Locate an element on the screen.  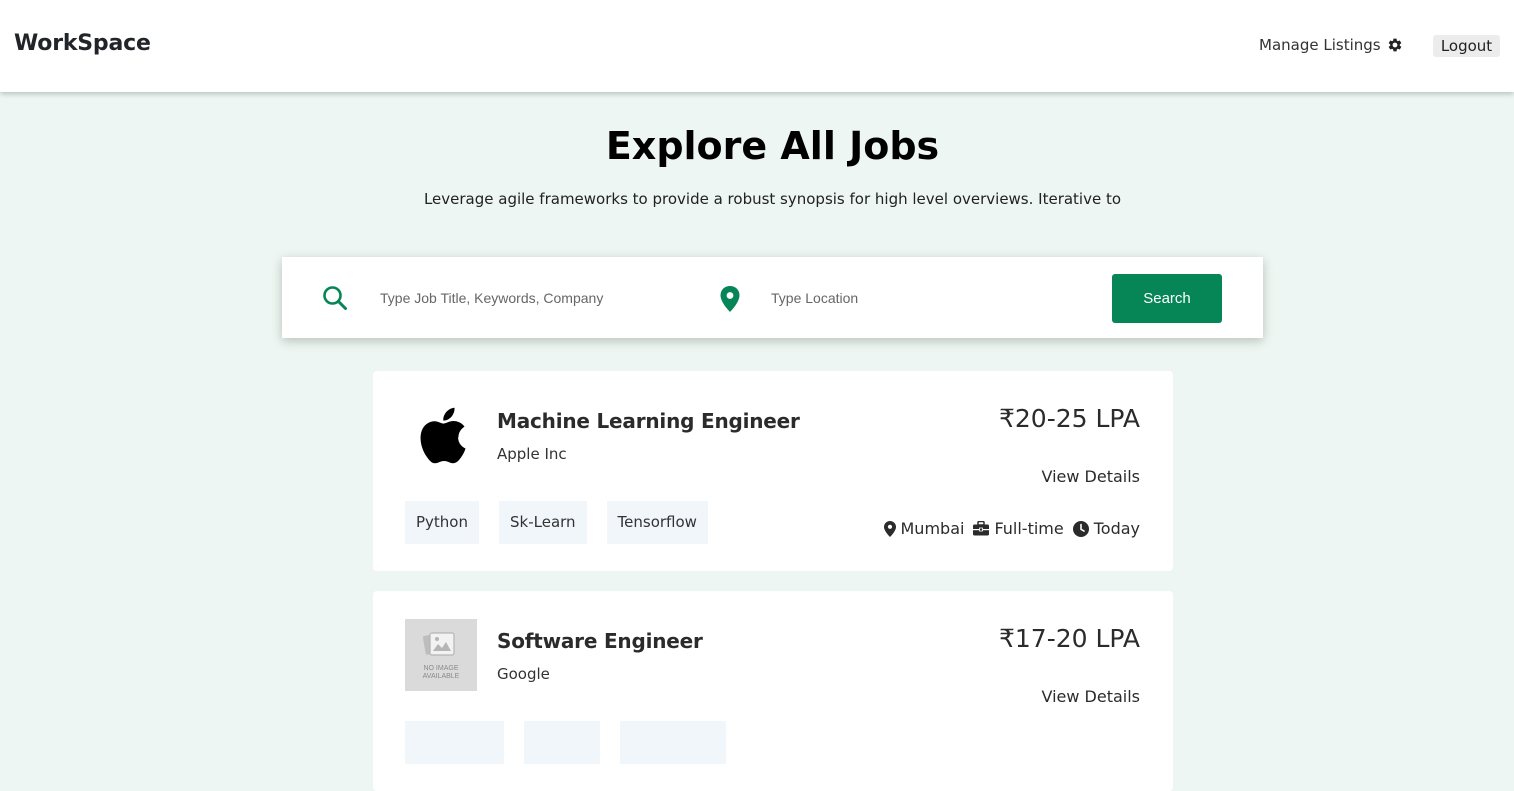
job-location: Mumbai is located at coordinates (924, 528).